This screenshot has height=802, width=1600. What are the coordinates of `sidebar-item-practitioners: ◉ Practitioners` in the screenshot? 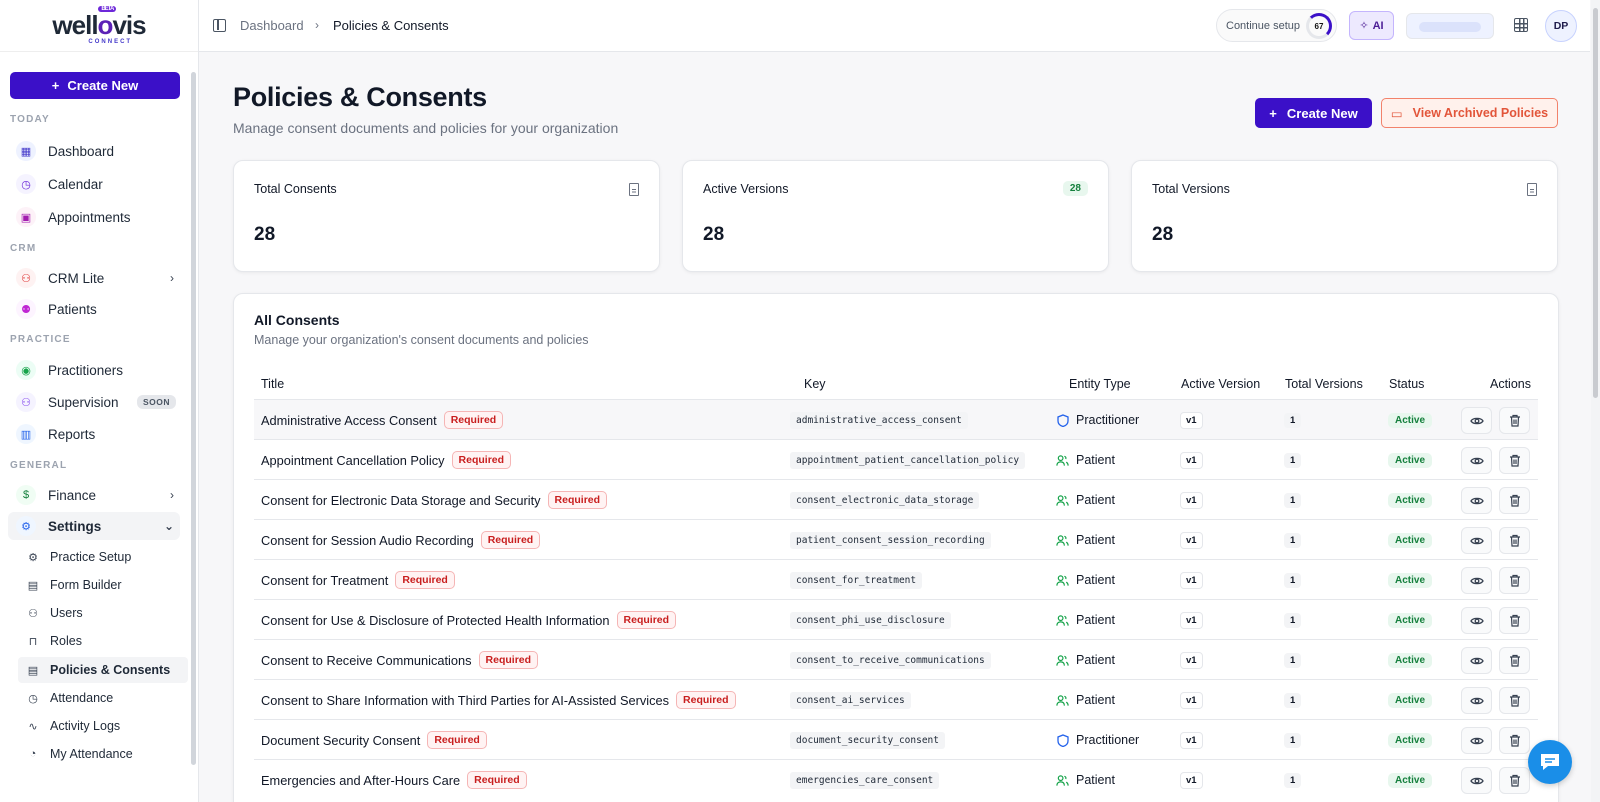 It's located at (94, 370).